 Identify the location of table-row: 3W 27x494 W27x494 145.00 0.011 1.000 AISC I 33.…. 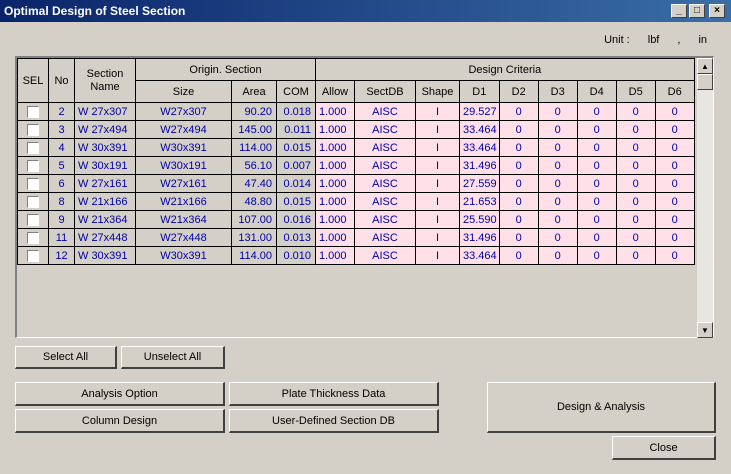
(356, 129).